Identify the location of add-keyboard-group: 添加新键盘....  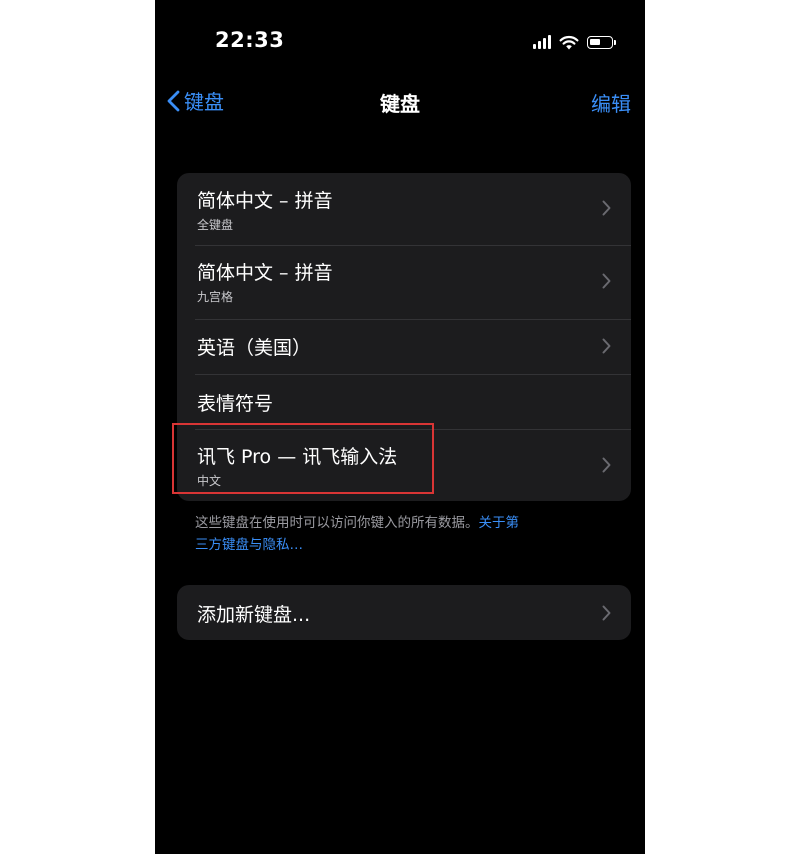
(404, 612).